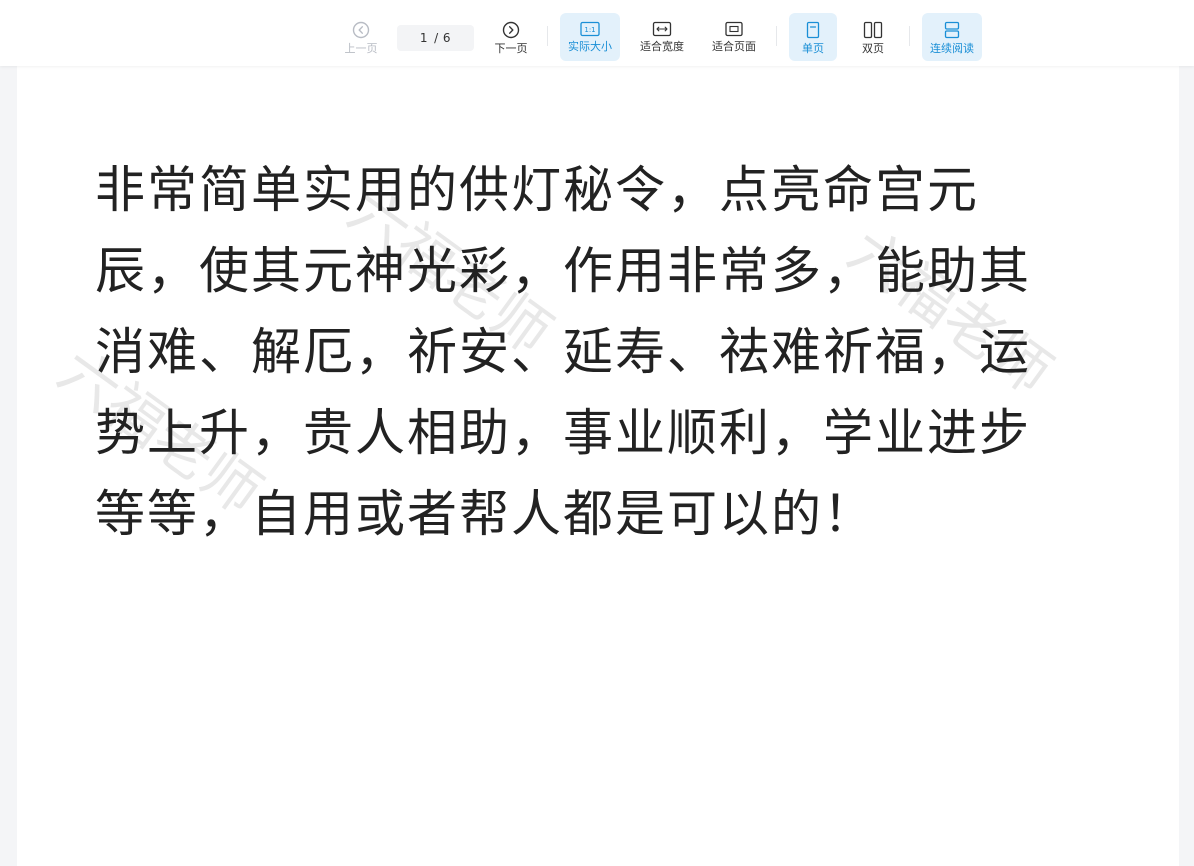 The image size is (1194, 866). Describe the element at coordinates (361, 30) in the screenshot. I see `chevron-left-circle-icon` at that location.